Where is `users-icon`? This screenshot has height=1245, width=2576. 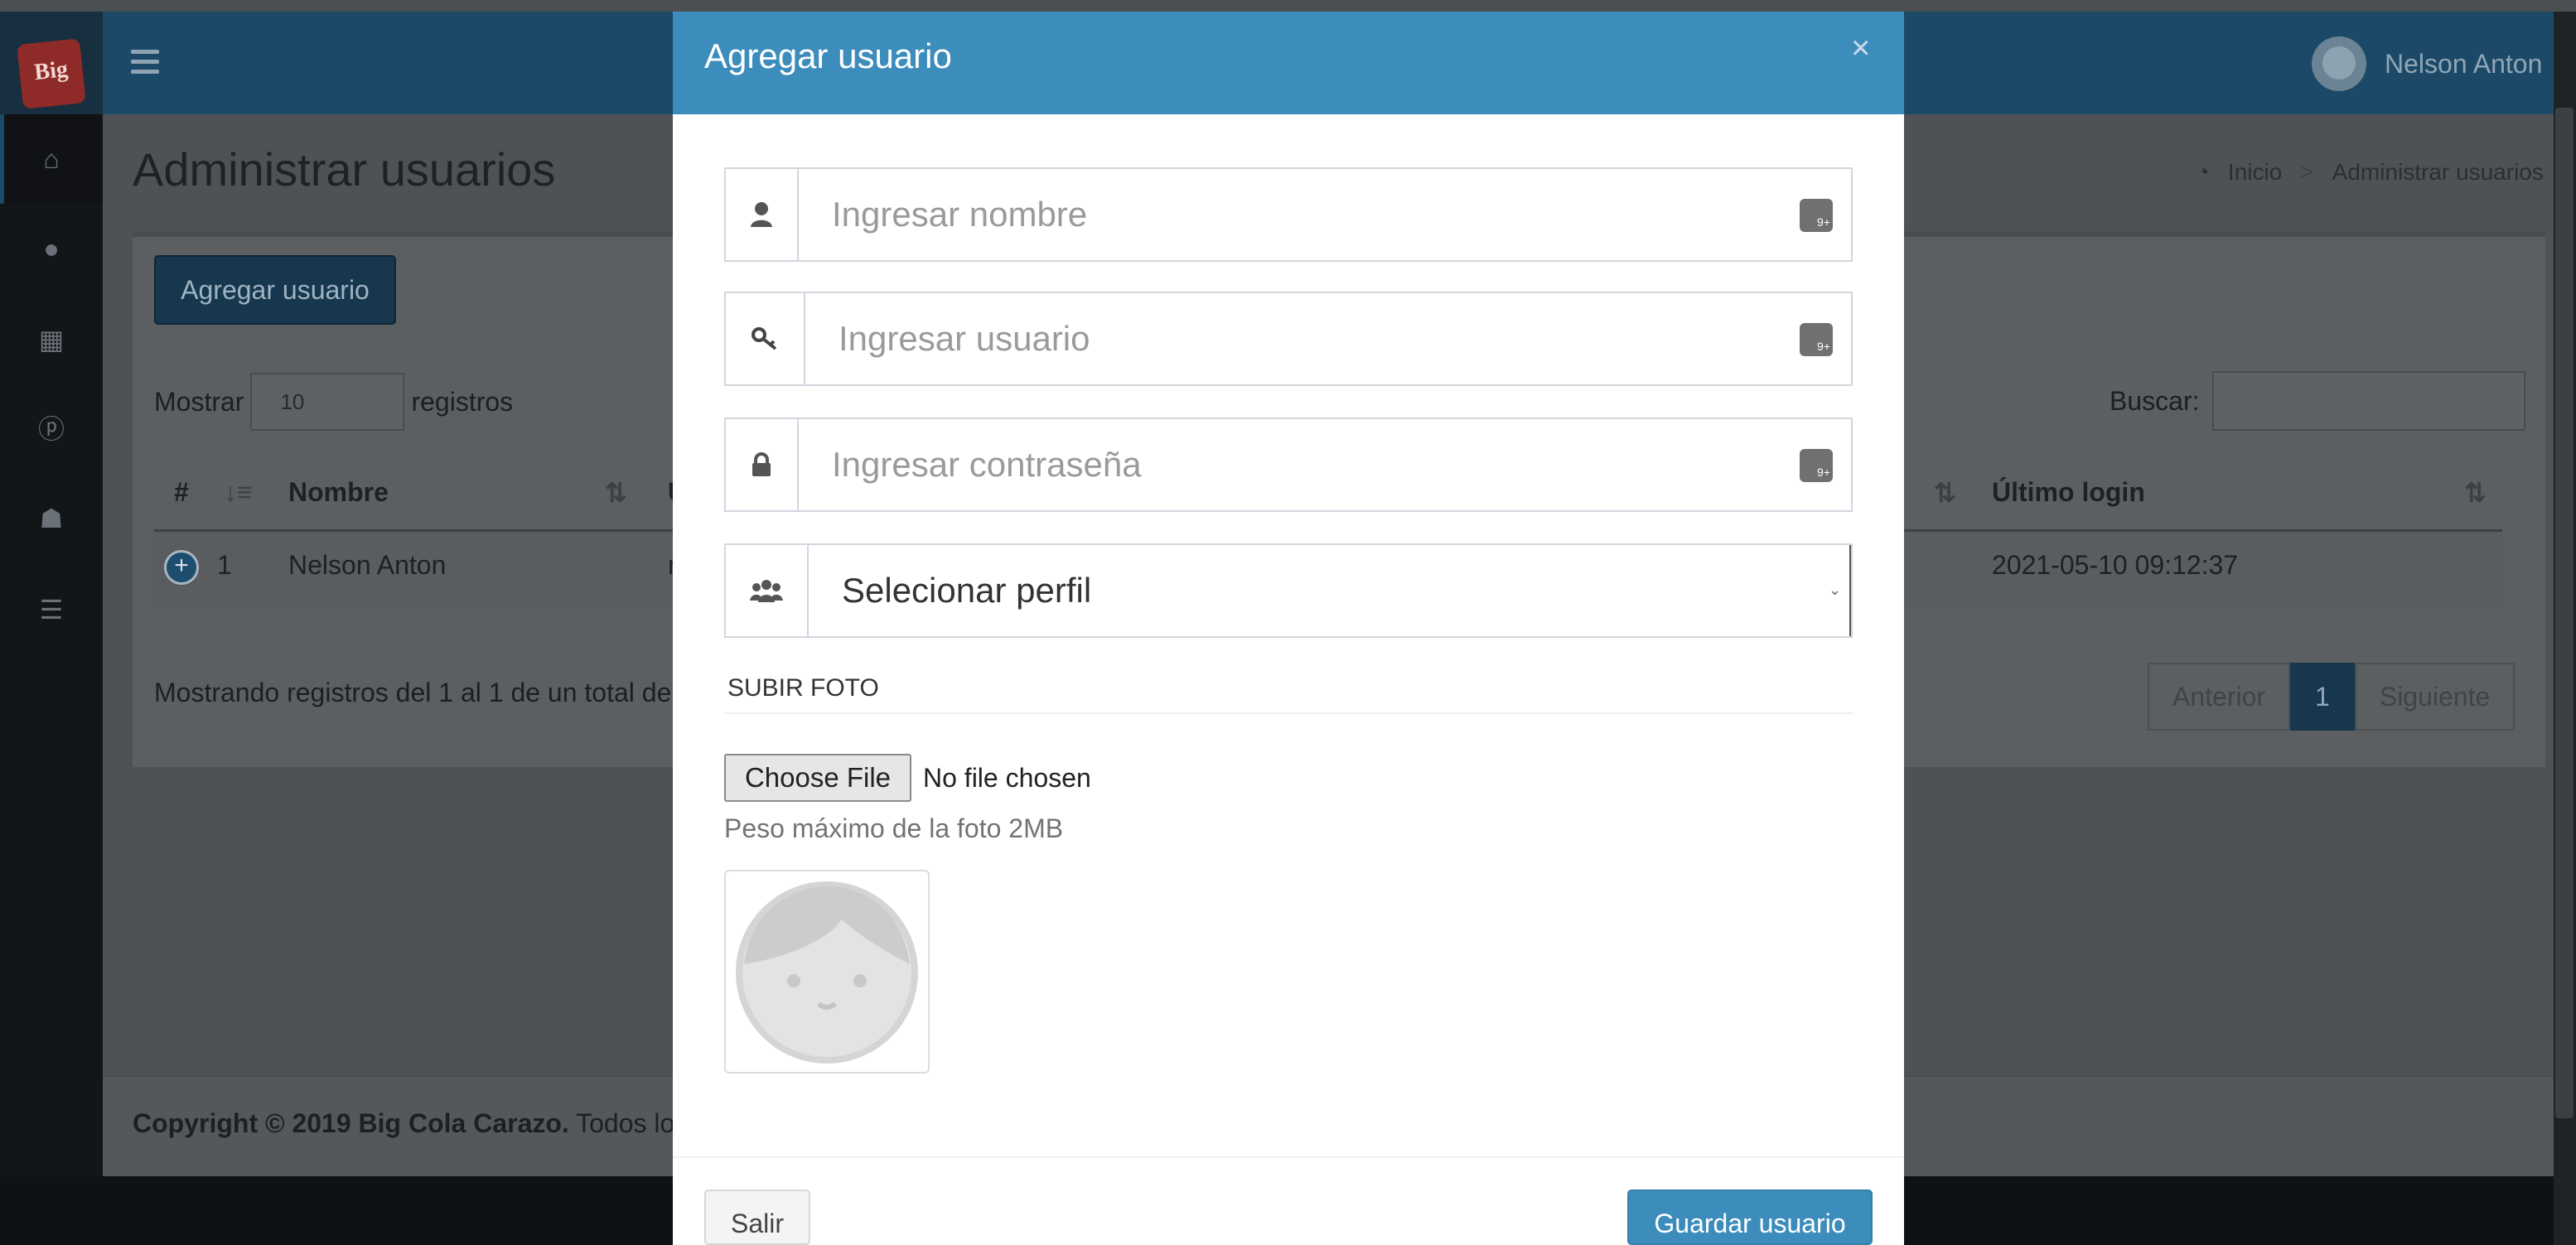
users-icon is located at coordinates (767, 590).